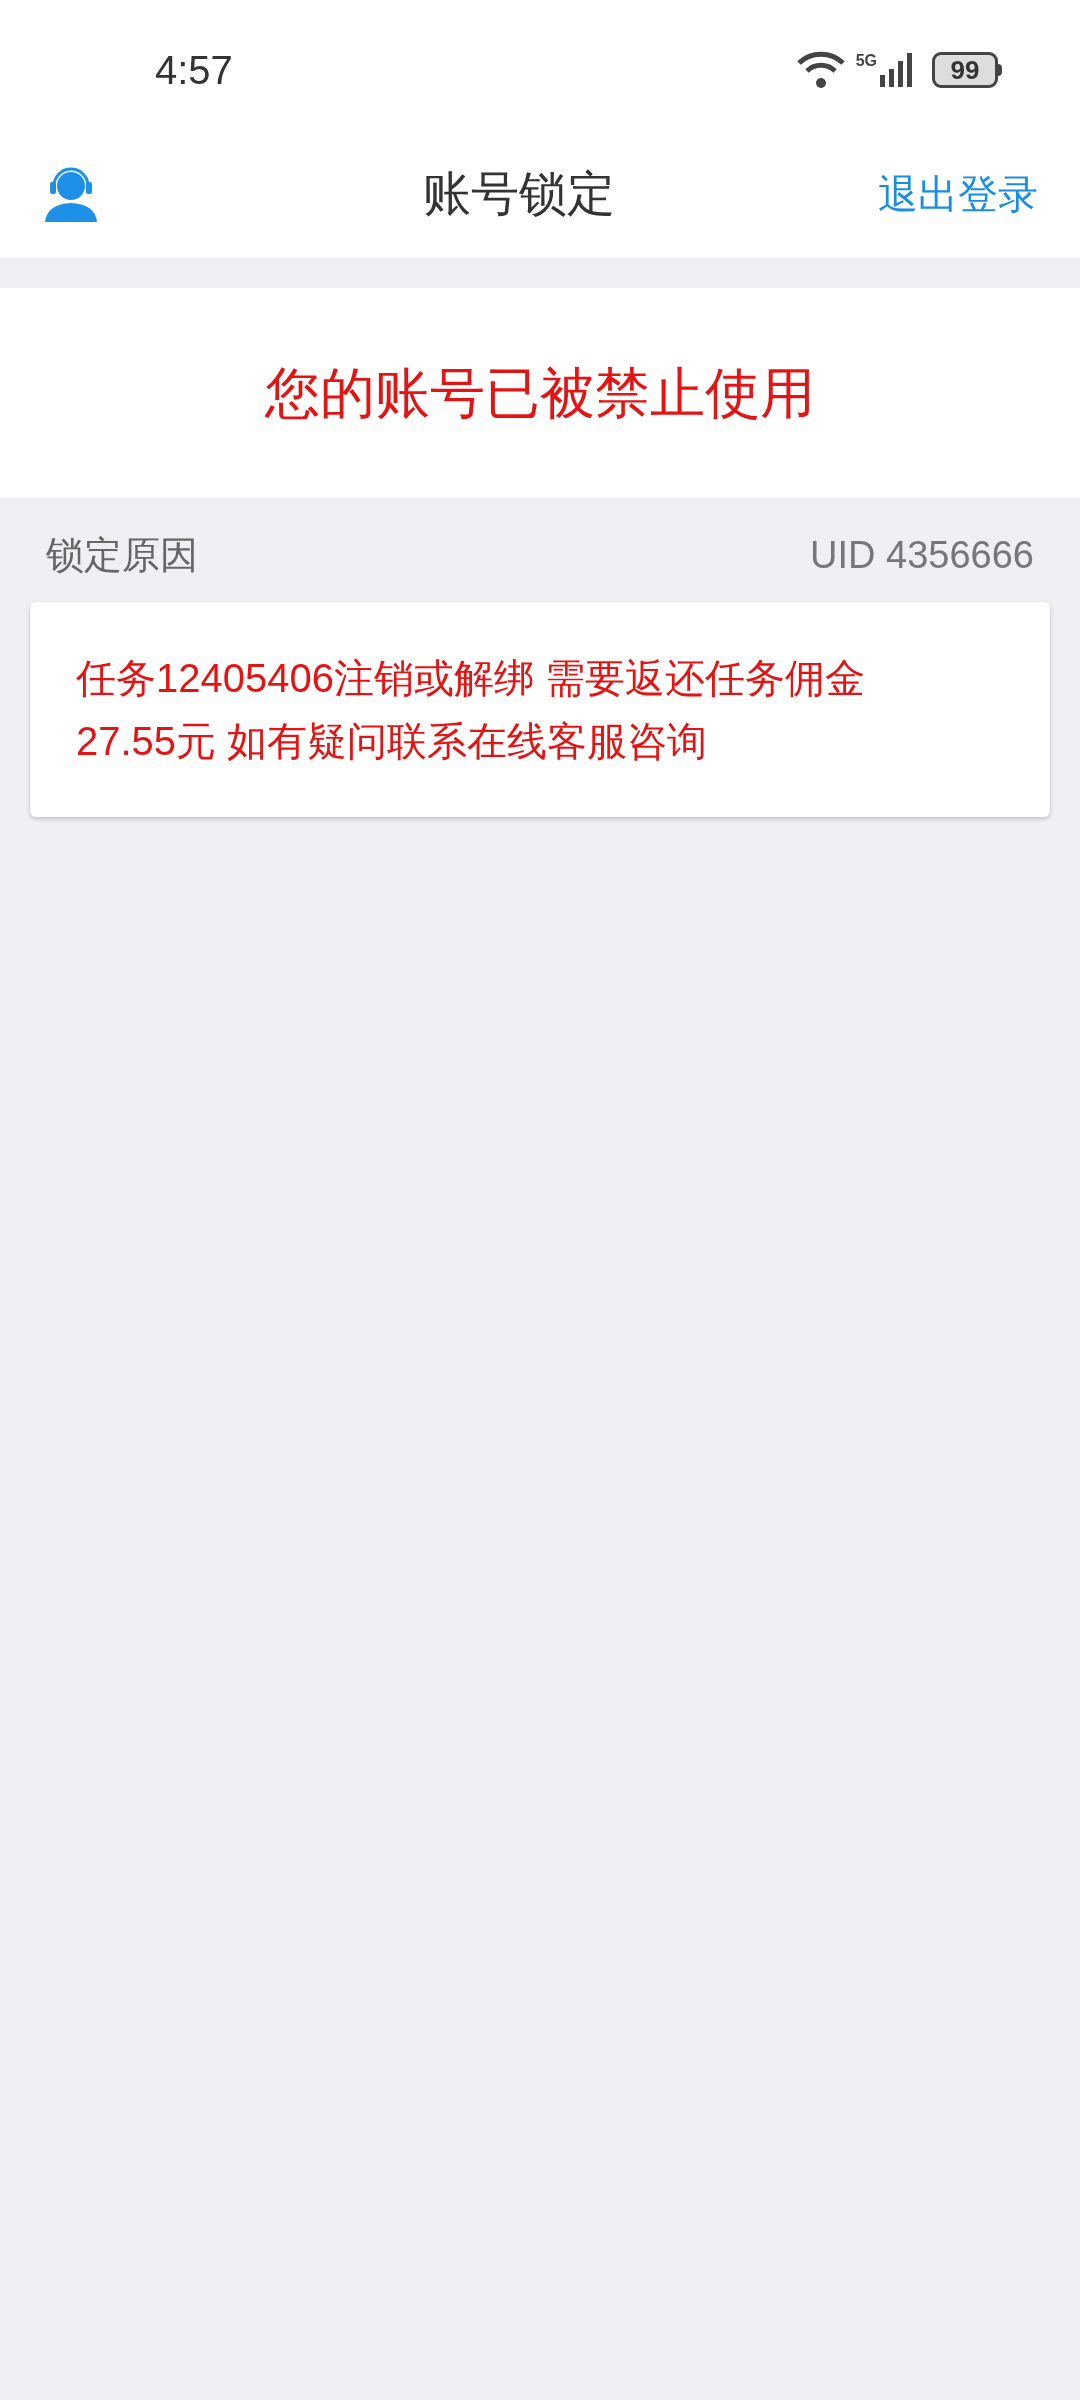 The height and width of the screenshot is (2400, 1080). I want to click on status-time: 4:57, so click(194, 70).